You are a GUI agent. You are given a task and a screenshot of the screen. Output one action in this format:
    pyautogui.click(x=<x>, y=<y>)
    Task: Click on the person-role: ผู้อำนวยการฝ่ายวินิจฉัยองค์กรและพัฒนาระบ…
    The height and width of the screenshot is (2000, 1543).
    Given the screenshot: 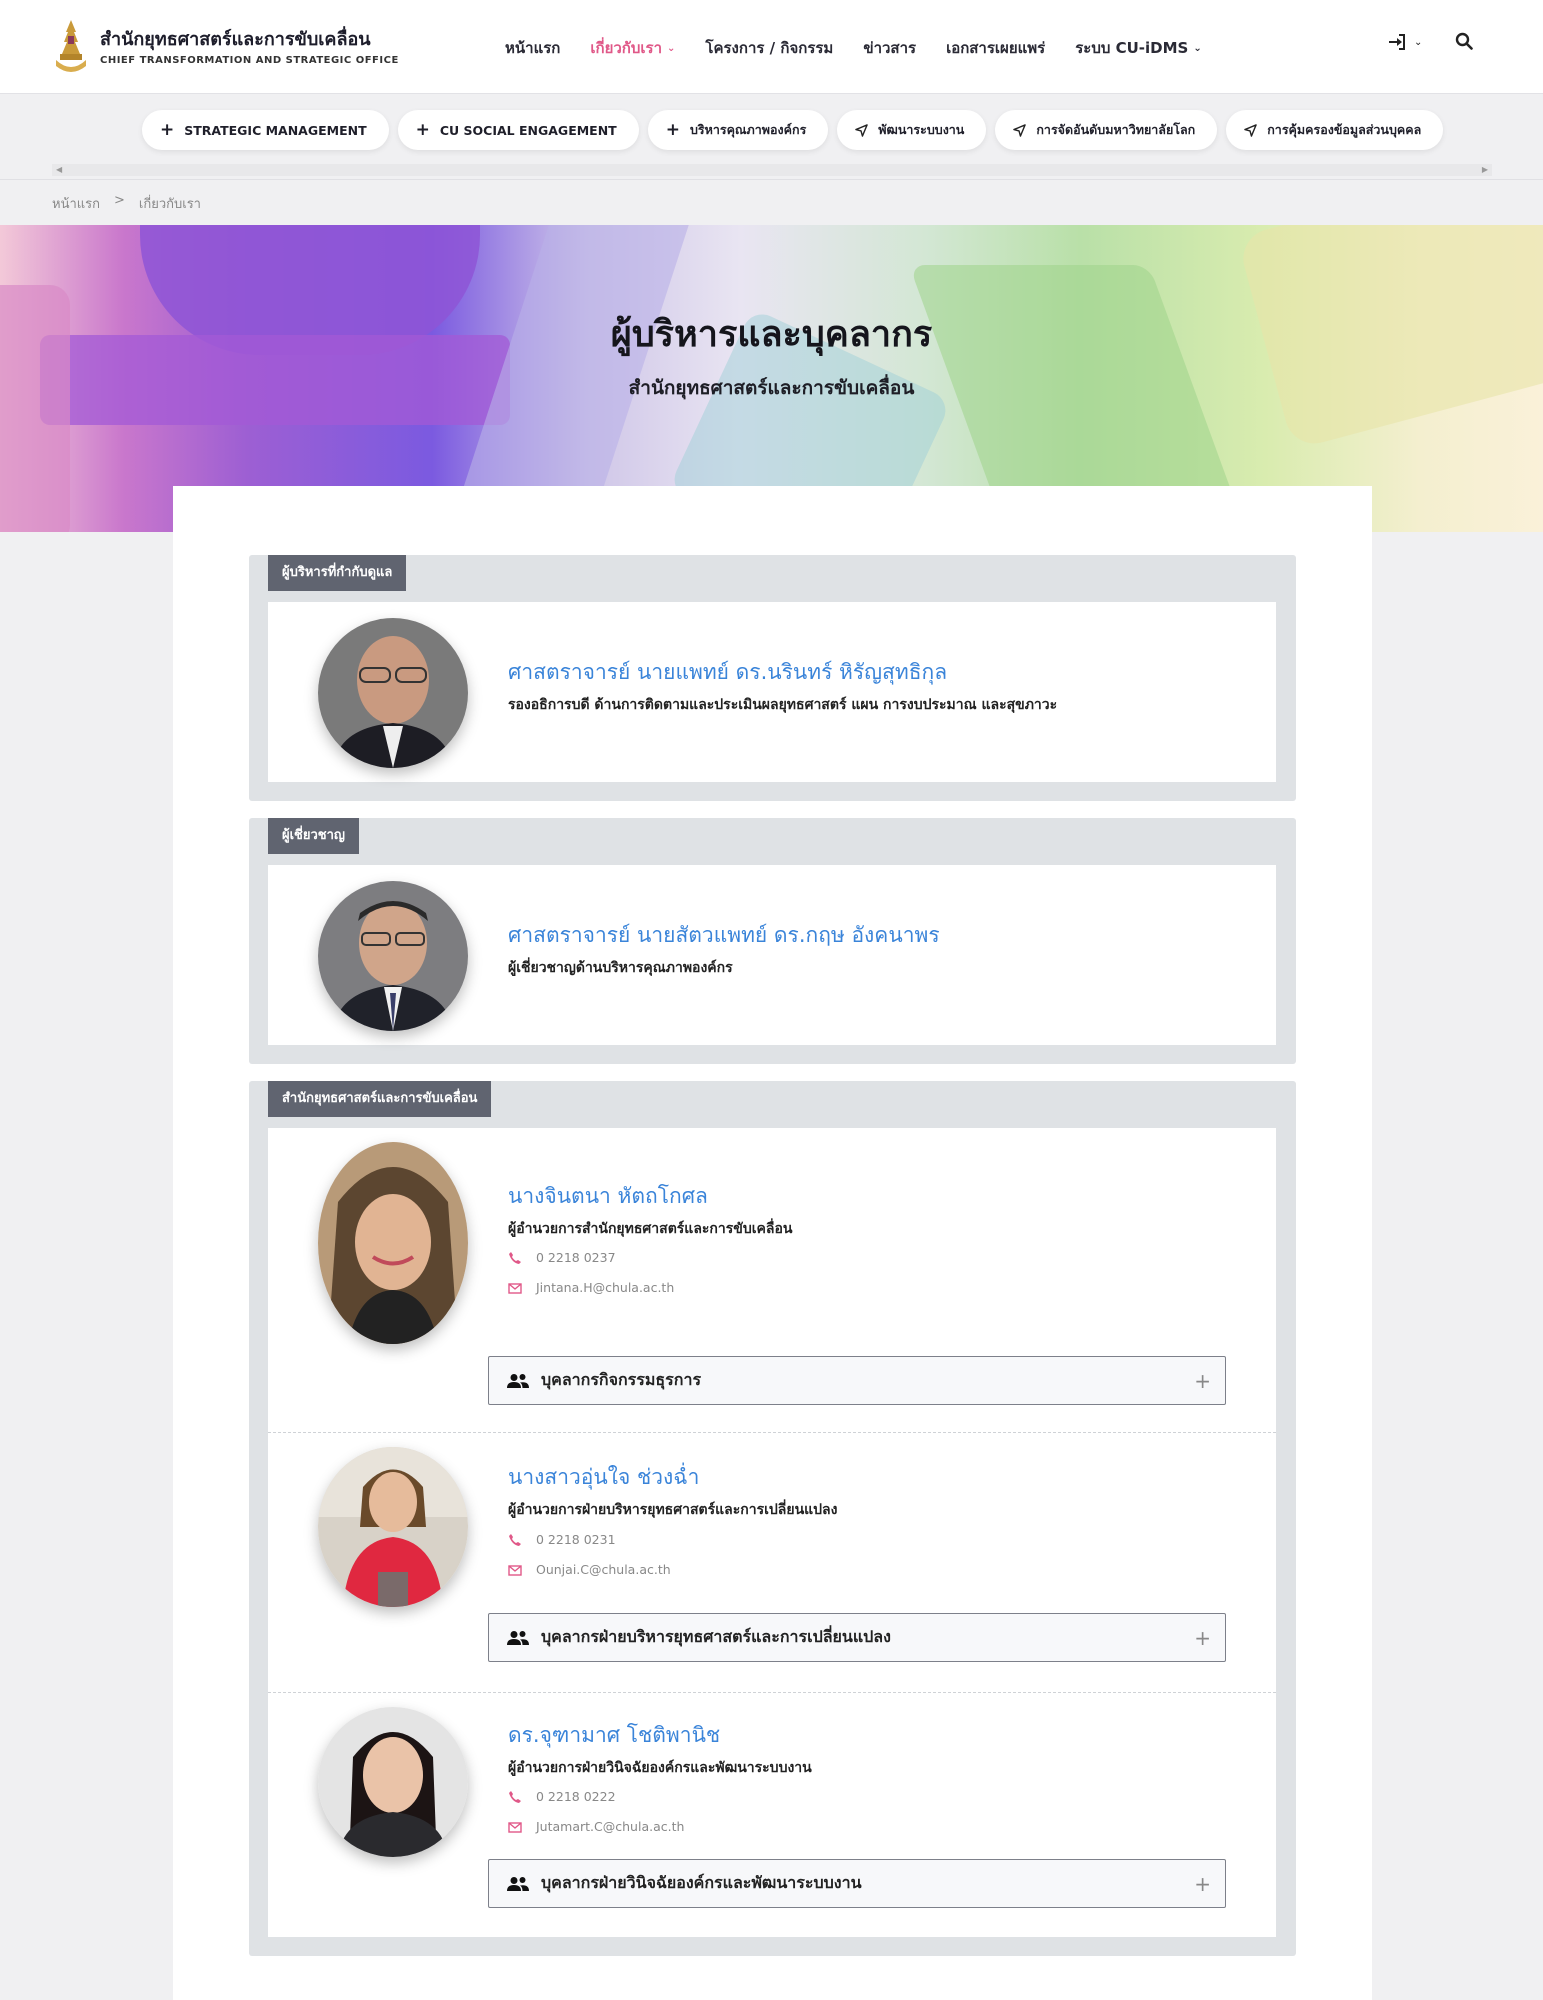 What is the action you would take?
    pyautogui.click(x=660, y=1768)
    